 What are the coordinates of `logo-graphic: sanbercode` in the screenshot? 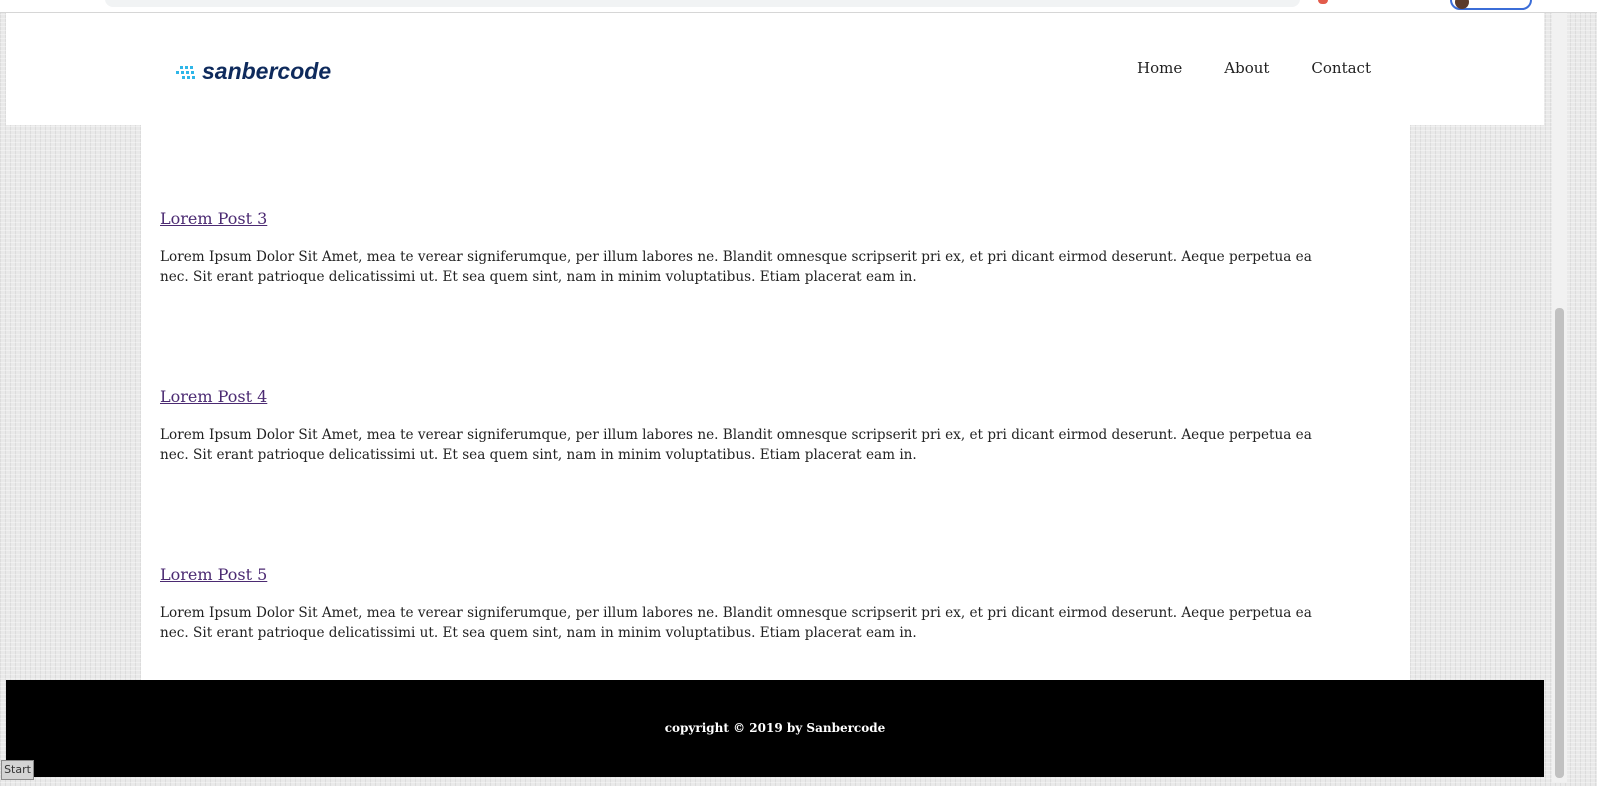 It's located at (253, 71).